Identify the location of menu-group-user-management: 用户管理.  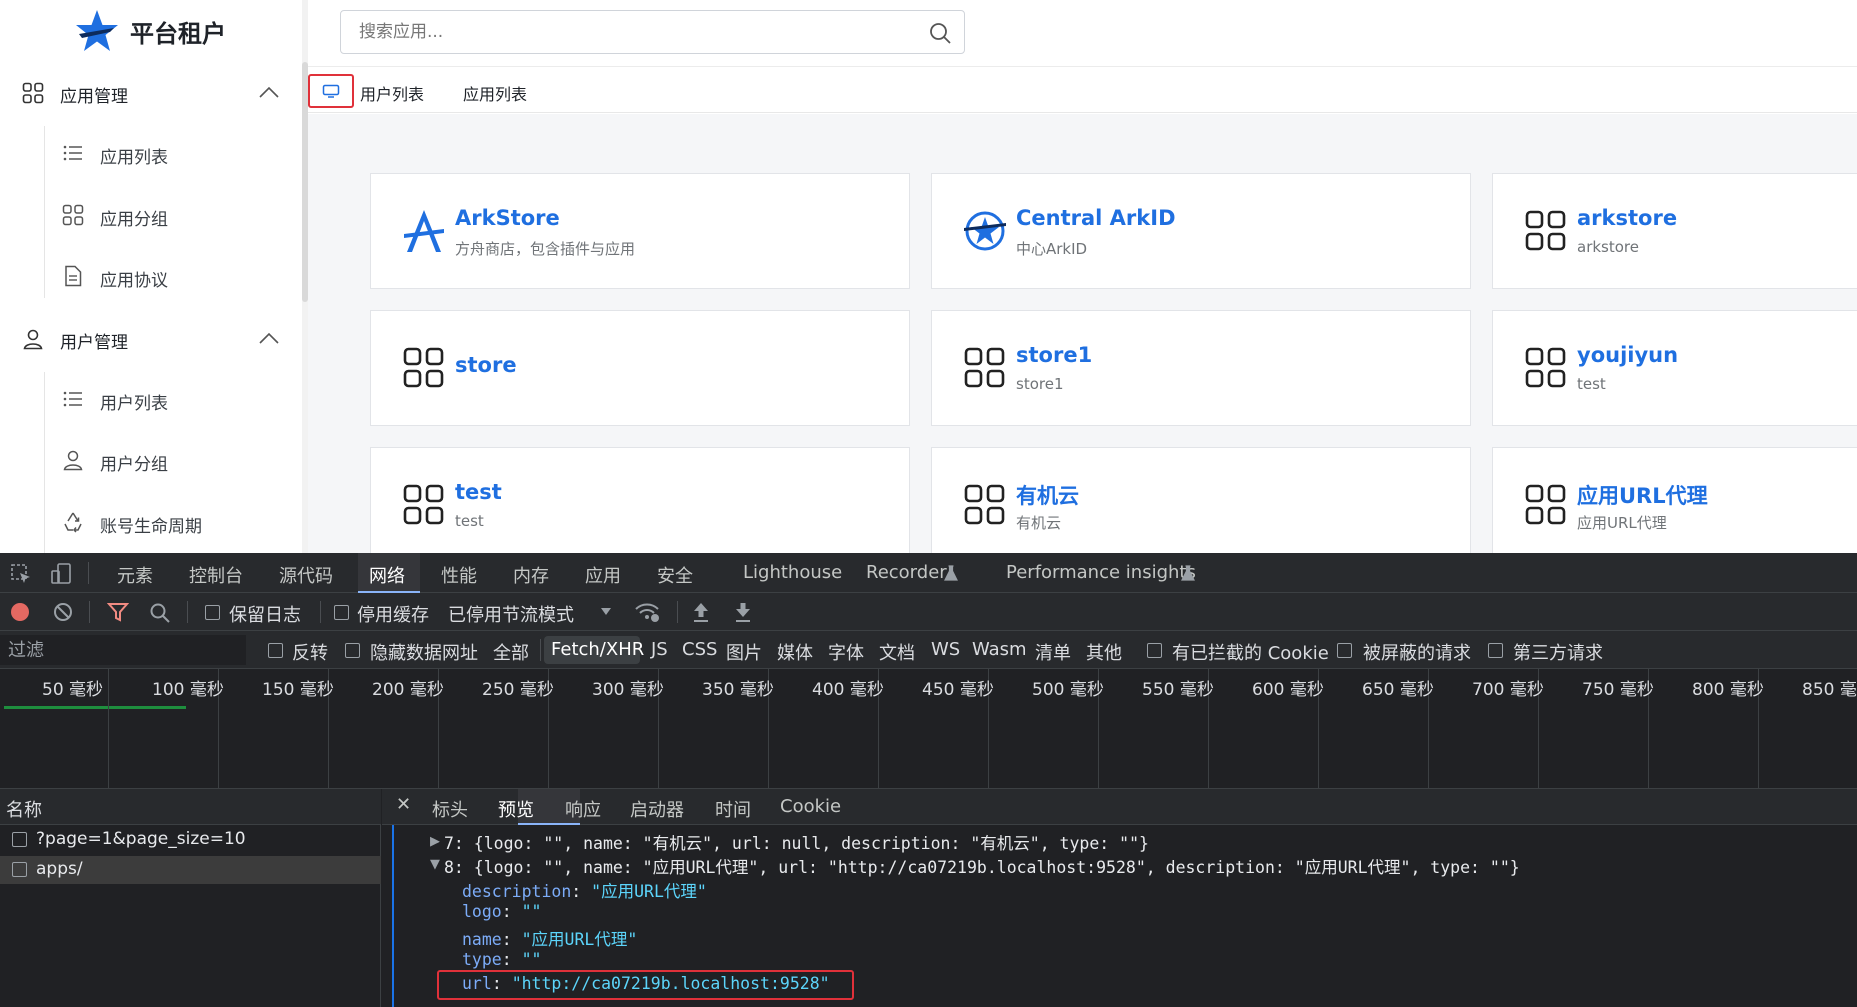
(150, 339).